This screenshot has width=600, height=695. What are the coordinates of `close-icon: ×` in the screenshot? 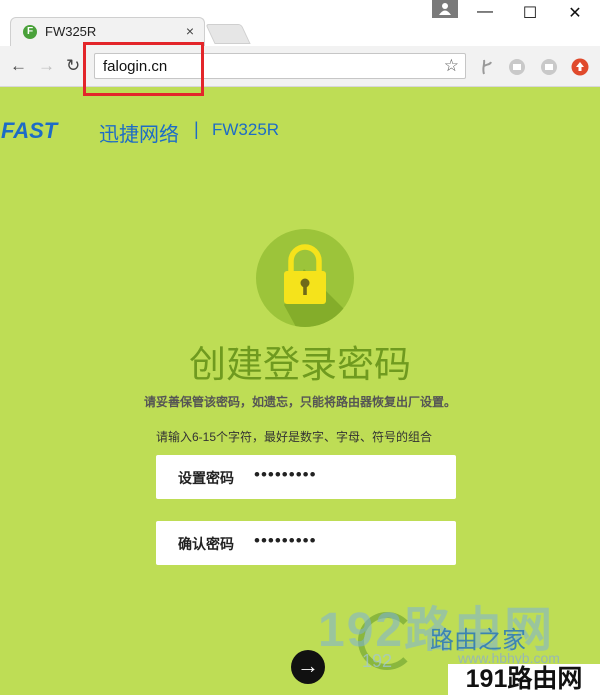 It's located at (190, 31).